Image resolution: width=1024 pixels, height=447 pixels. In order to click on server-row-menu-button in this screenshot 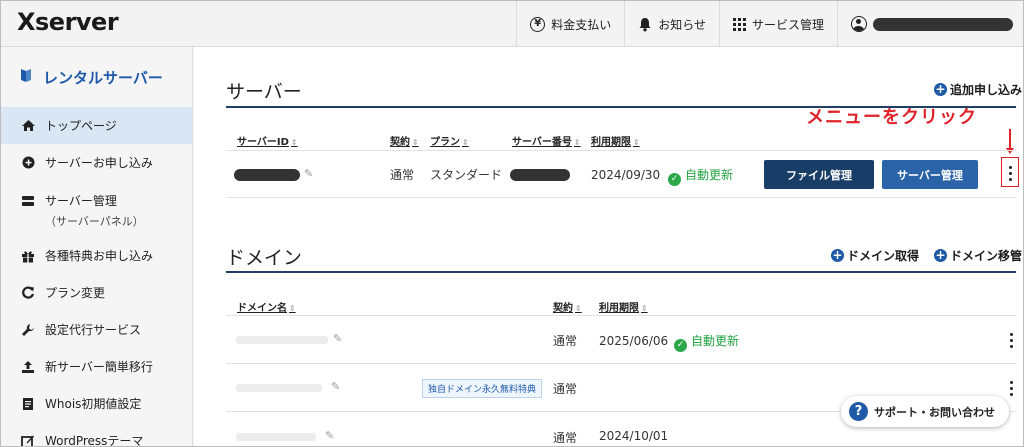, I will do `click(1010, 173)`.